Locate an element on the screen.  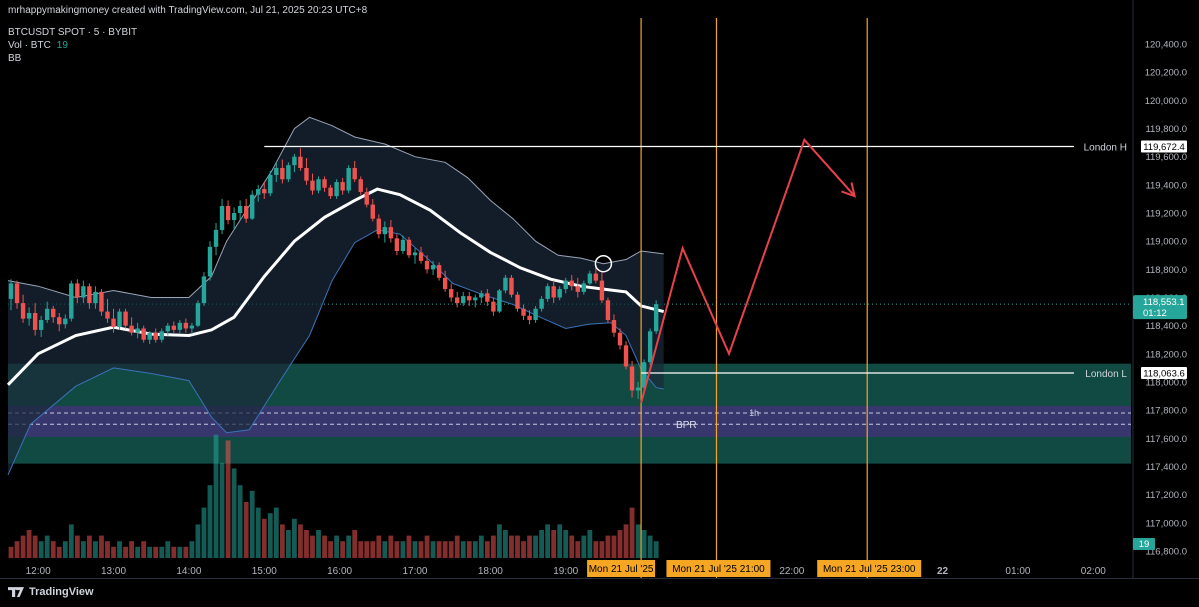
time-tick-label: 17:00 is located at coordinates (414, 571).